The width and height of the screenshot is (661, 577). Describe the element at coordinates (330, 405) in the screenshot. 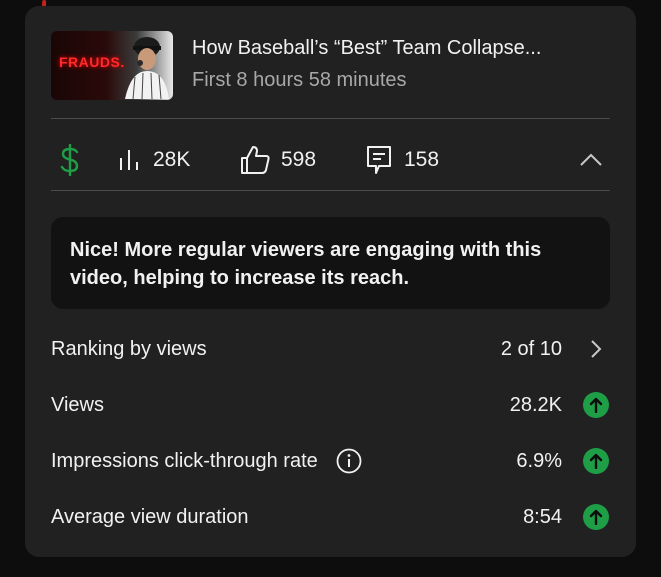

I see `metric-row-views: Views 28.2K` at that location.